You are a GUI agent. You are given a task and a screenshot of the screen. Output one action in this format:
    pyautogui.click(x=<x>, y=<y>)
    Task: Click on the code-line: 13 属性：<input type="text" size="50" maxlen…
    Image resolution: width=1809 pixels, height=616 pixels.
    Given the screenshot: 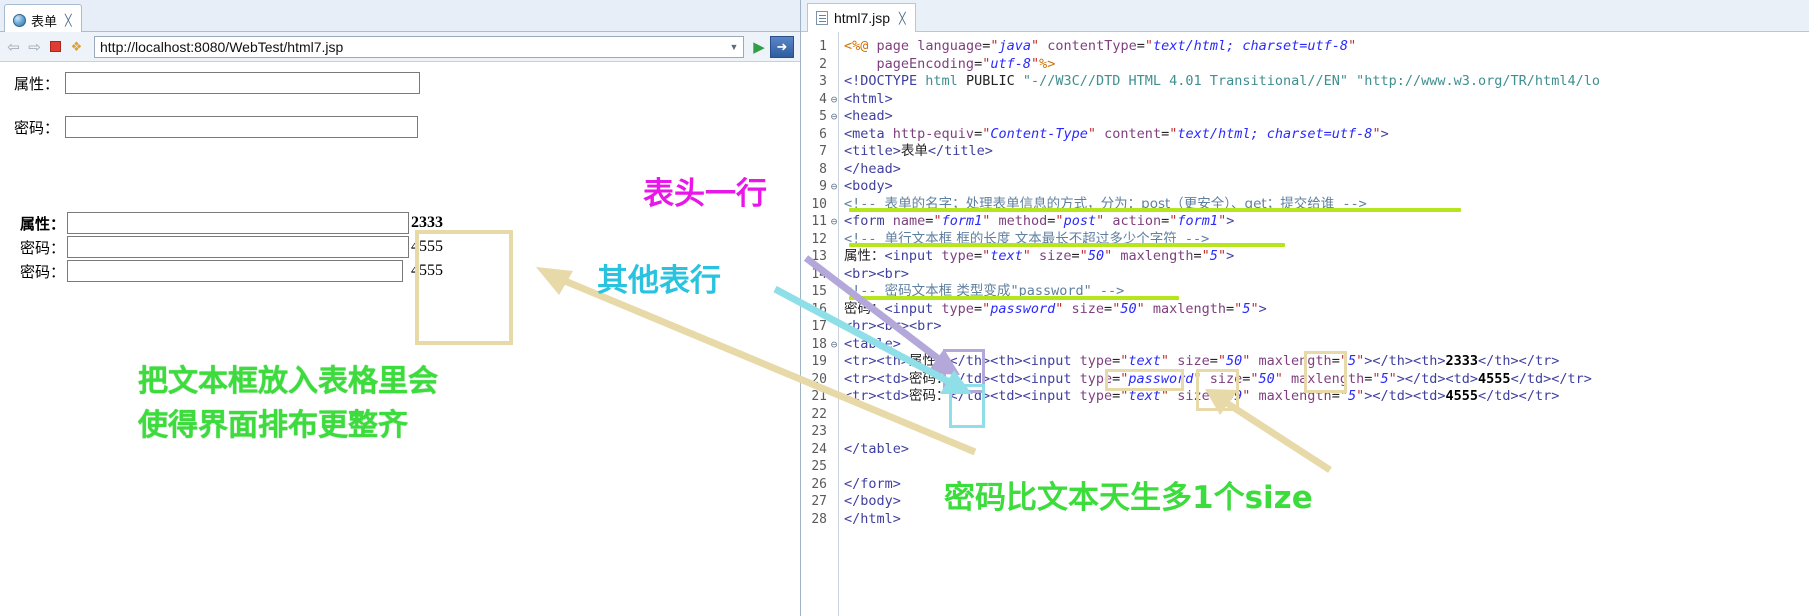 What is the action you would take?
    pyautogui.click(x=1305, y=257)
    